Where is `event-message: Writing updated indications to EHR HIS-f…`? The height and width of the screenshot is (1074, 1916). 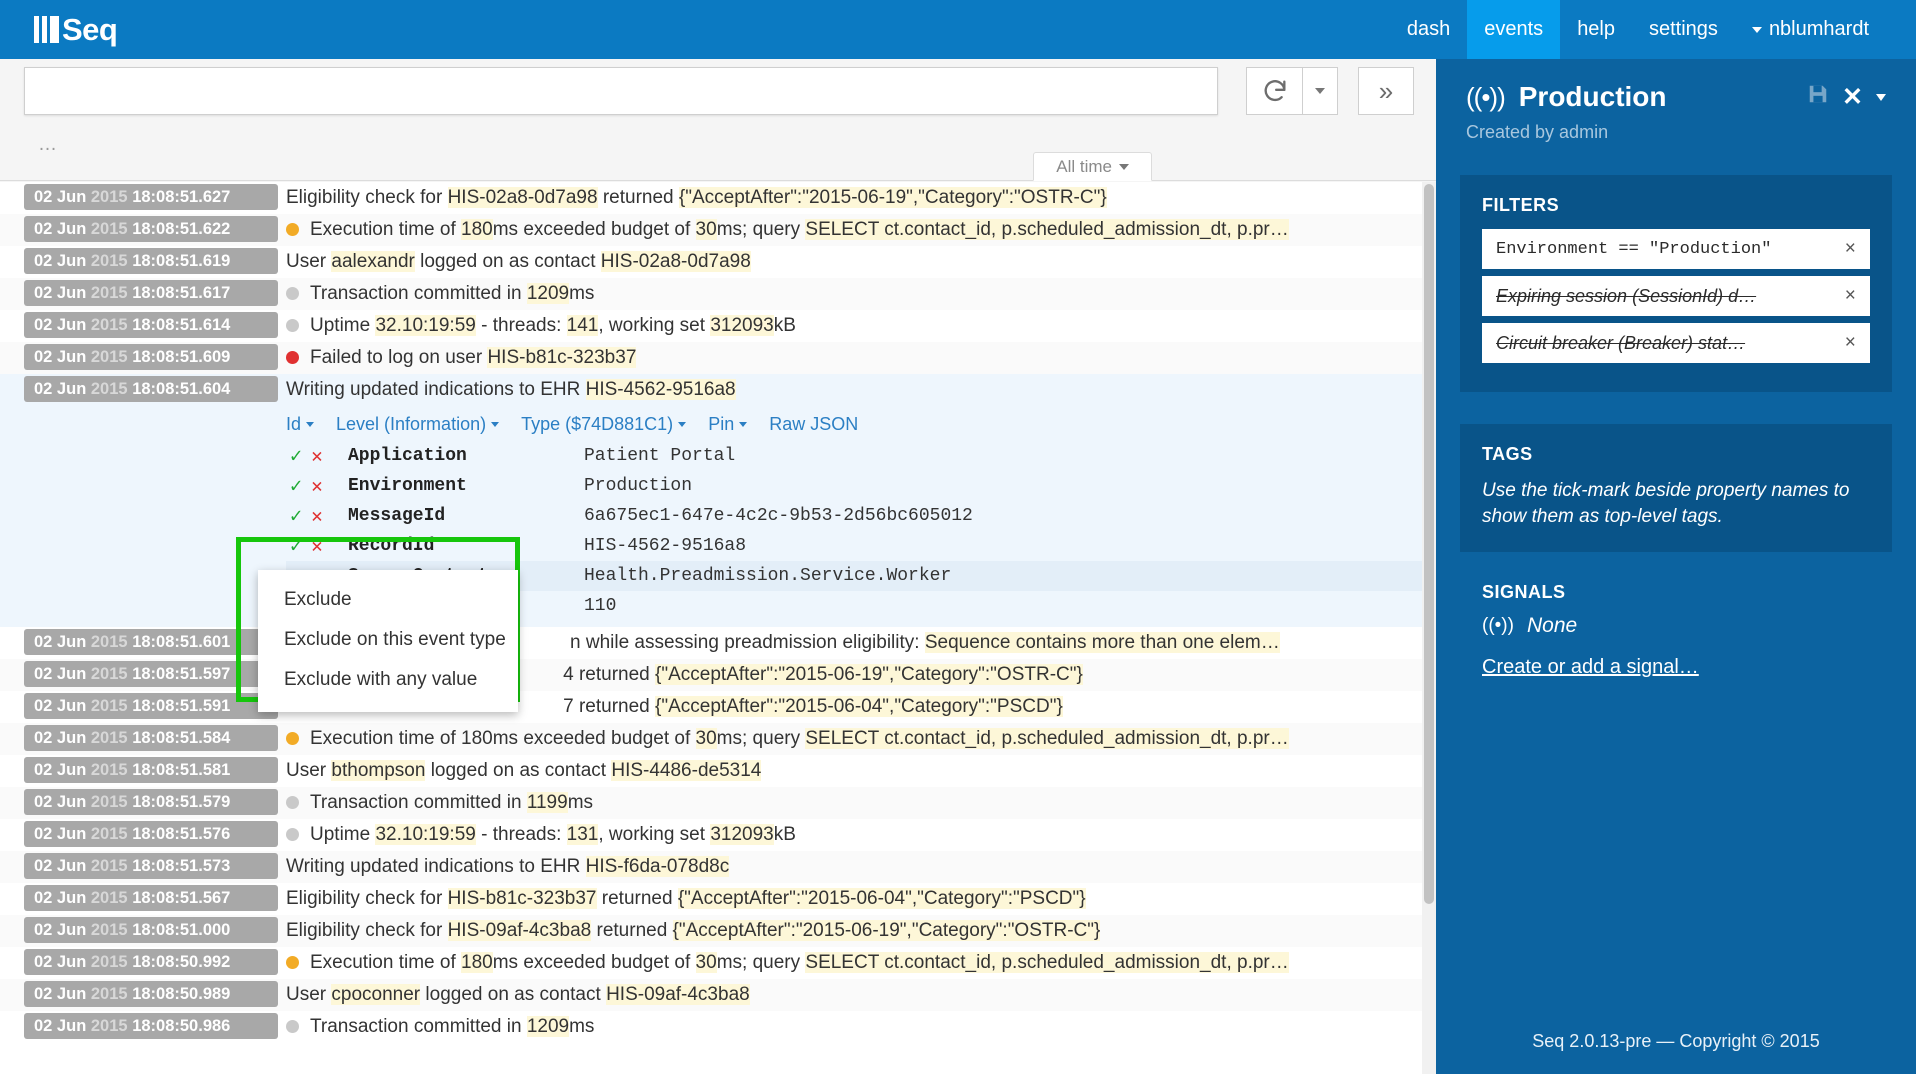
event-message: Writing updated indications to EHR HIS-f… is located at coordinates (508, 866).